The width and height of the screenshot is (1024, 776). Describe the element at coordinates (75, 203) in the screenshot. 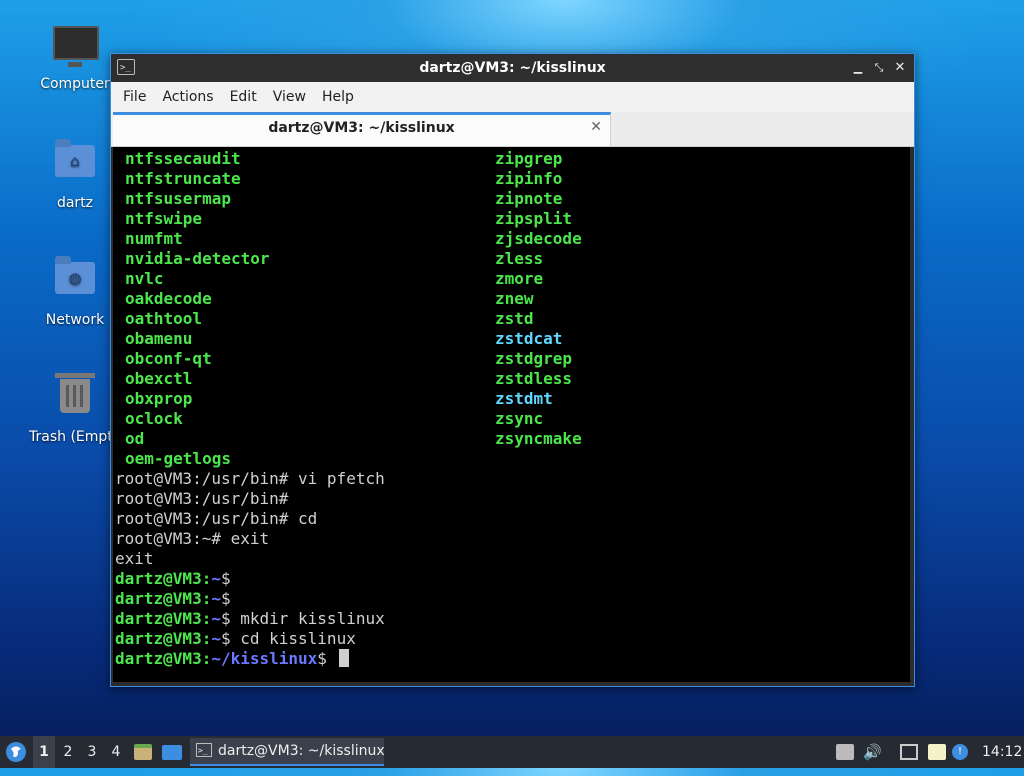

I see `desktop-icon-label: dartz` at that location.